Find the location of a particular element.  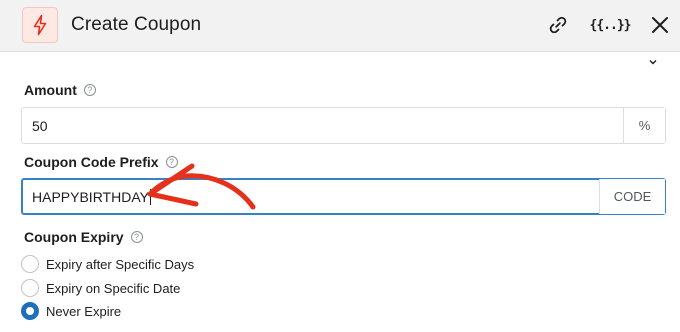

amount-field: 50 % is located at coordinates (343, 125).